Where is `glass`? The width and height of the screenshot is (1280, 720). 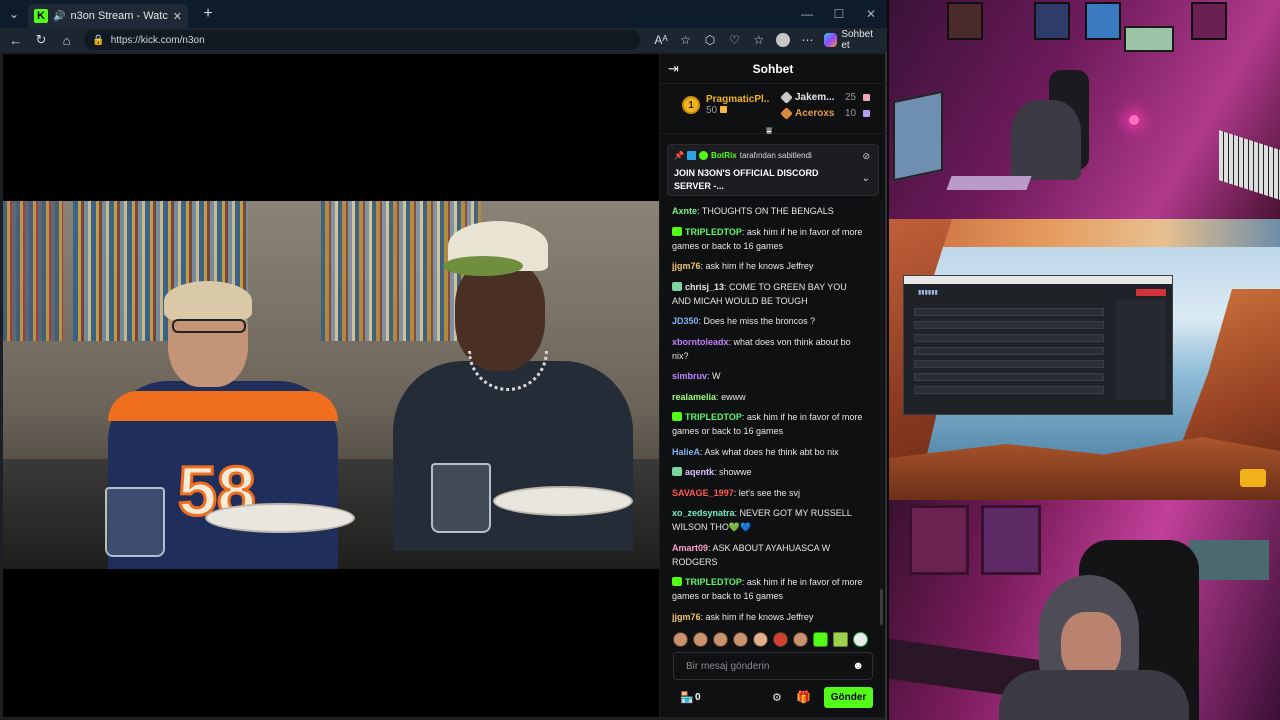
glass is located at coordinates (135, 522).